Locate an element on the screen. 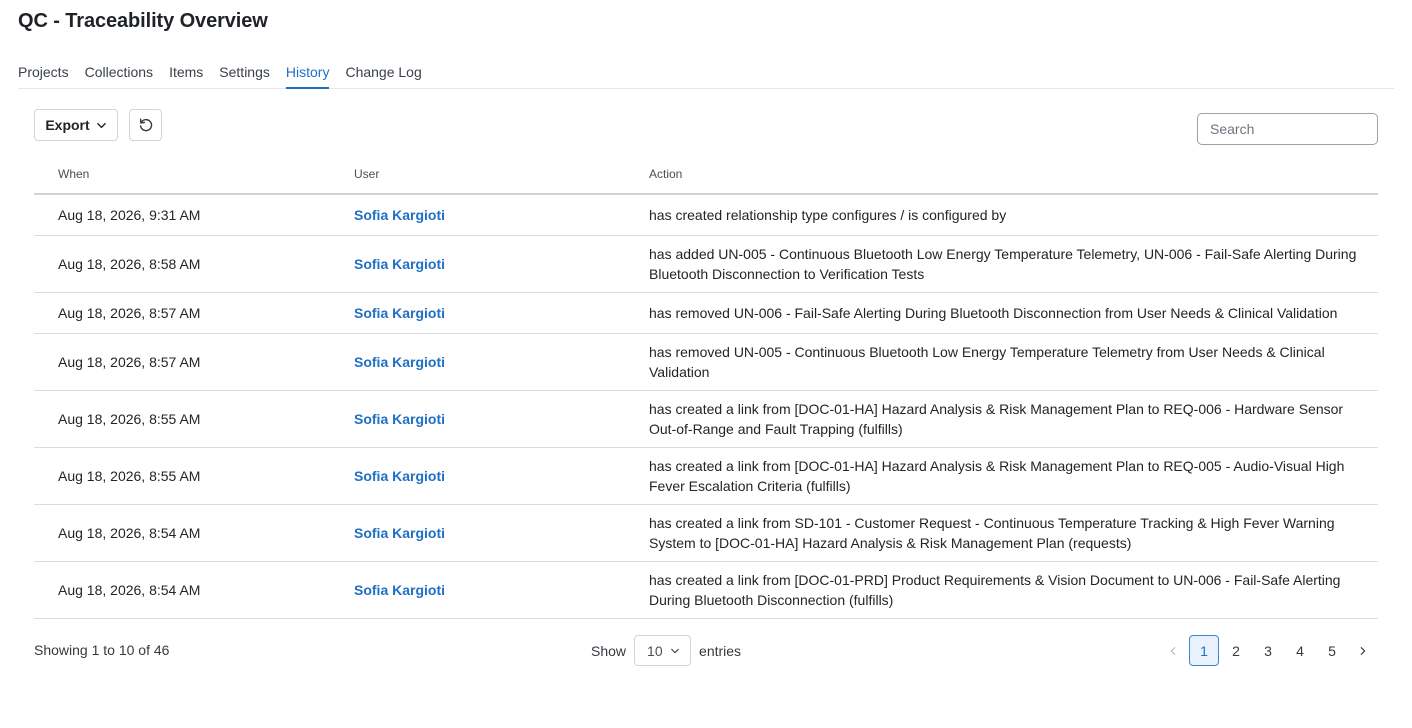  cell-when: Aug 18, 2026, 9:31 AM is located at coordinates (194, 215).